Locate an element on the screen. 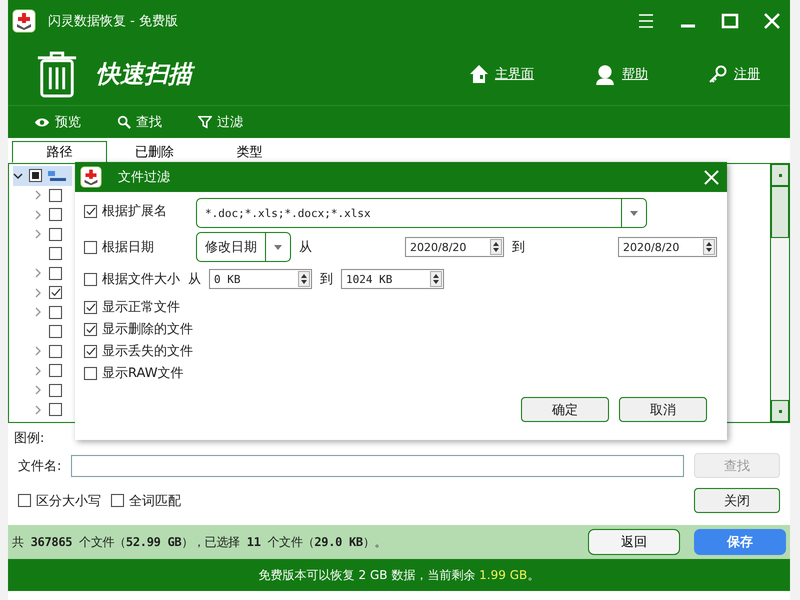  filter-checkbox: 根据扩展名 is located at coordinates (136, 211).